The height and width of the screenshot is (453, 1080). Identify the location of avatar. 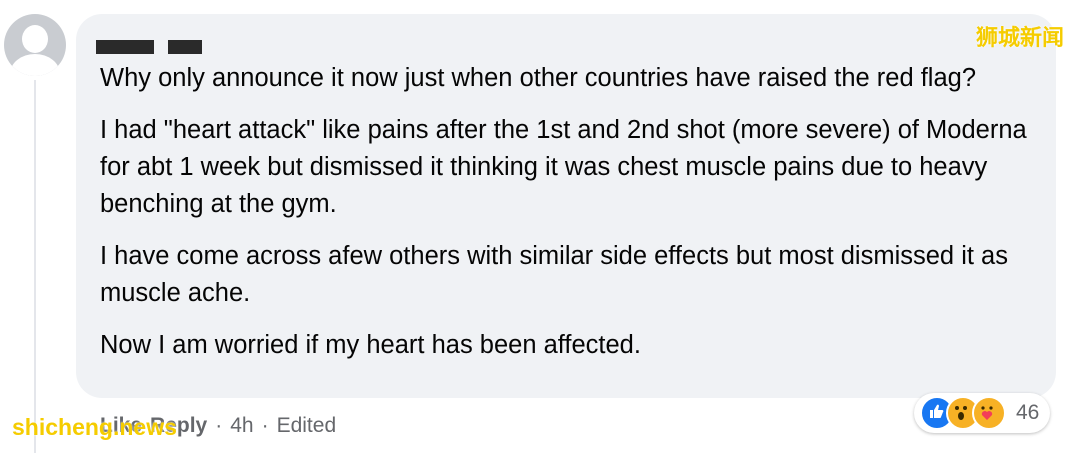
(35, 45).